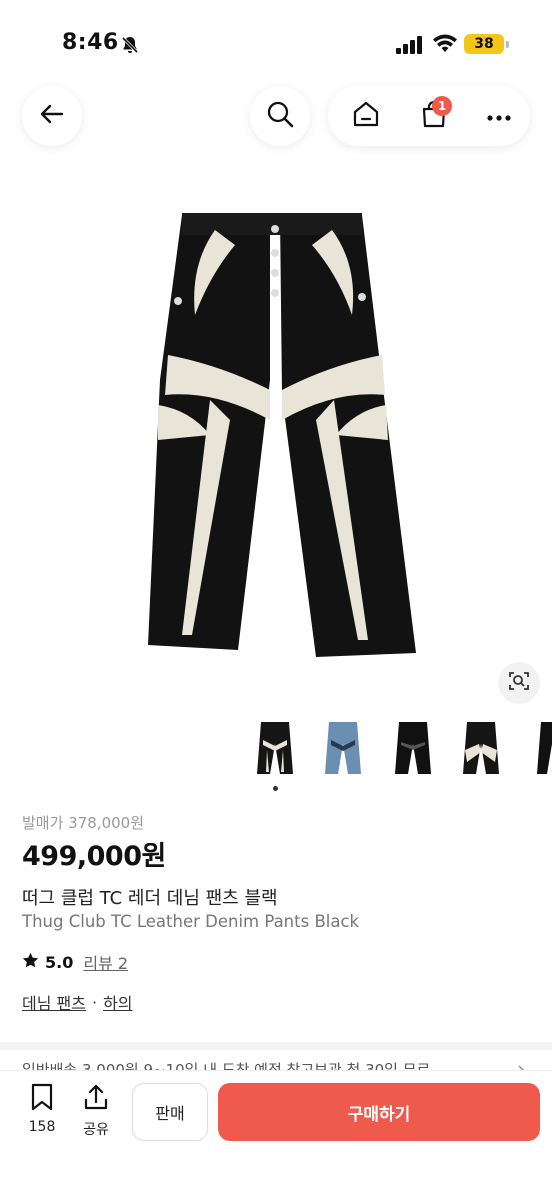  Describe the element at coordinates (410, 47) in the screenshot. I see `cellular-signal-icon` at that location.